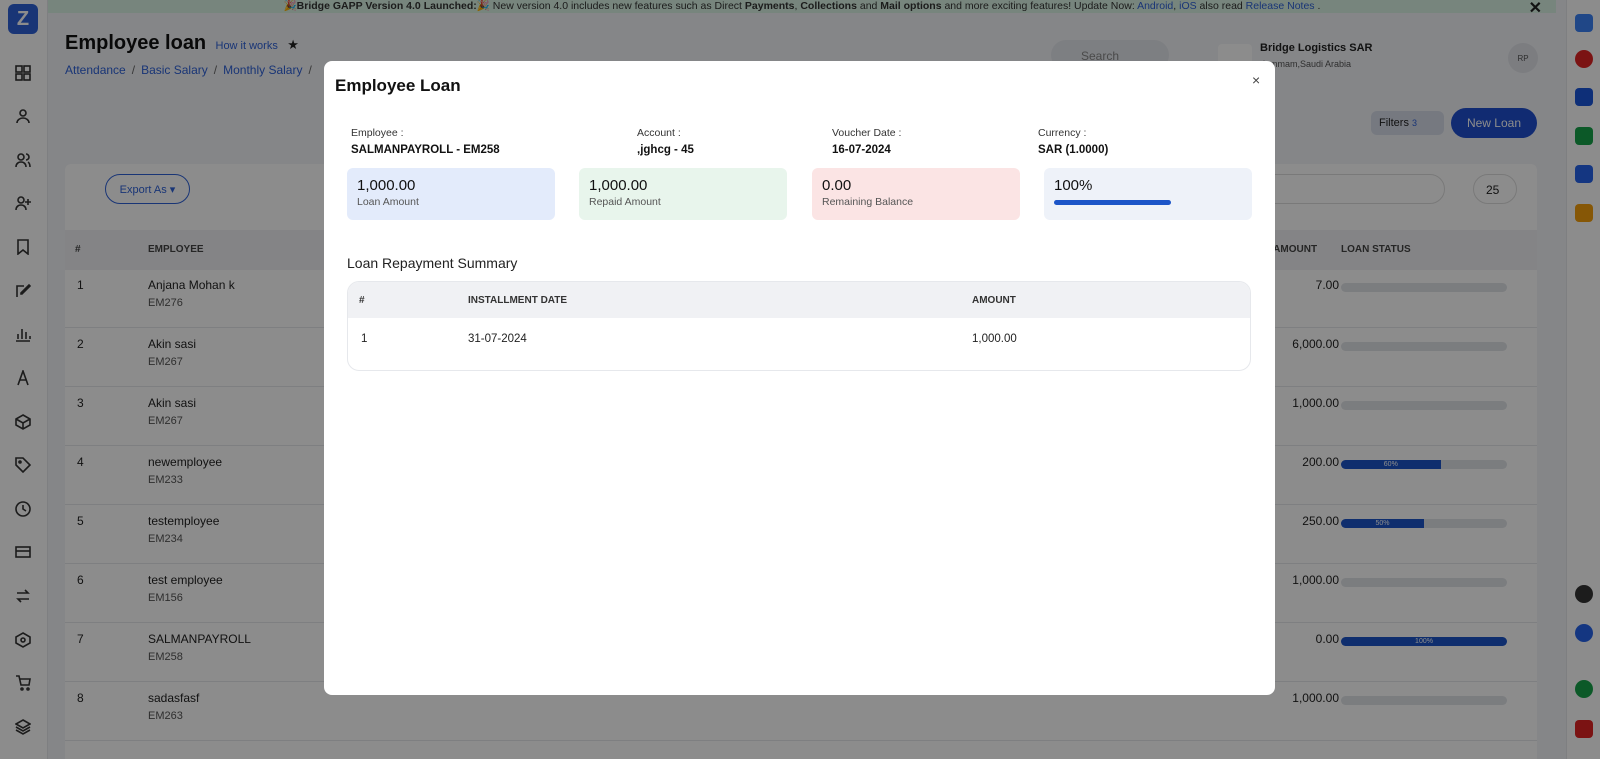  What do you see at coordinates (867, 133) in the screenshot?
I see `voucher-date-label: Voucher Date :` at bounding box center [867, 133].